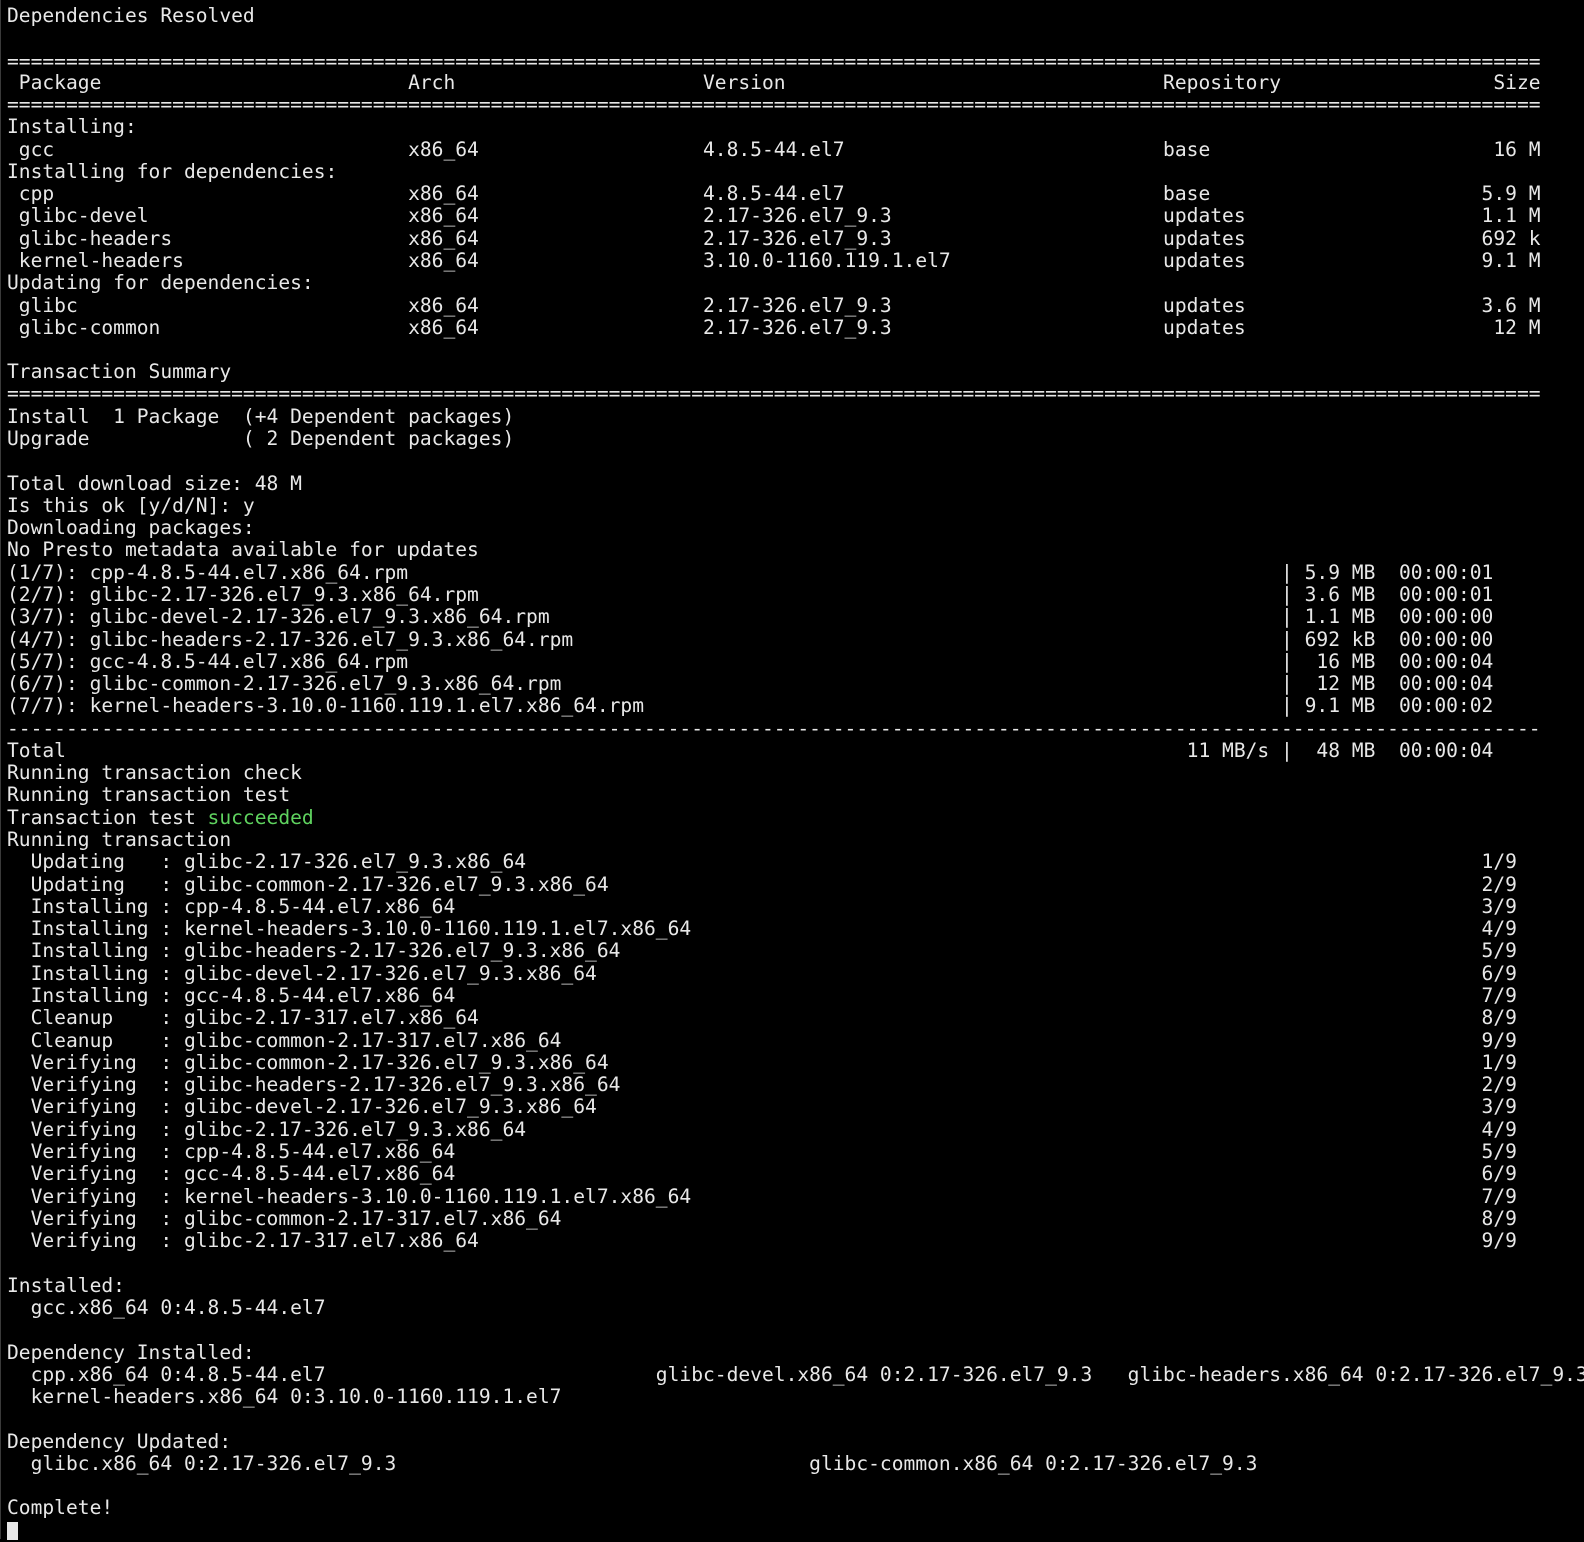 Image resolution: width=1584 pixels, height=1542 pixels. Describe the element at coordinates (72, 126) in the screenshot. I see `terminal-line: Installing:` at that location.